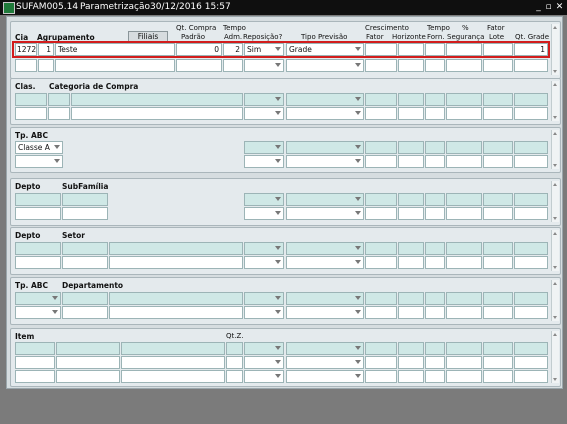  I want to click on departamento-num-field, so click(85, 298).